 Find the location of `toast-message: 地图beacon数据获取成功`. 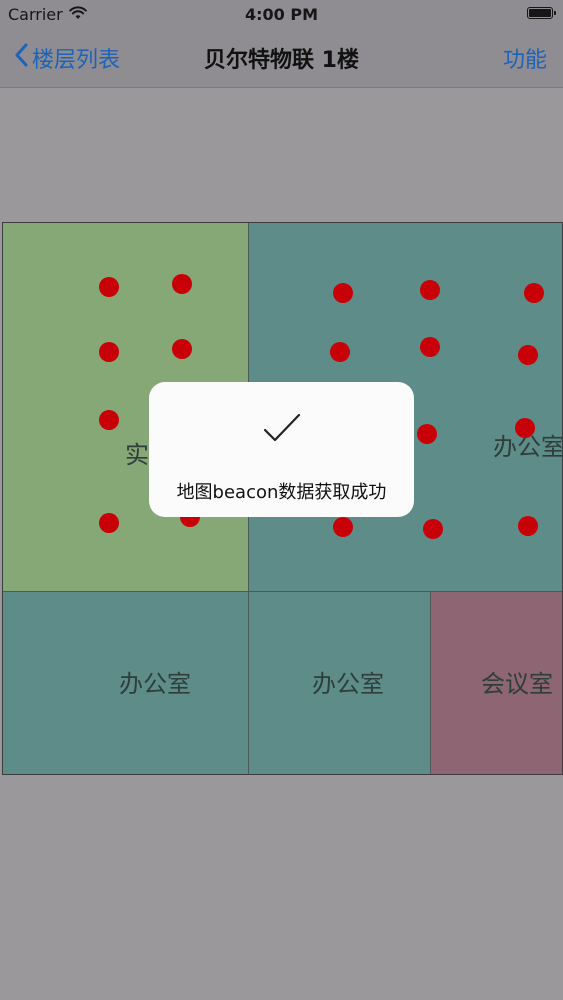

toast-message: 地图beacon数据获取成功 is located at coordinates (281, 492).